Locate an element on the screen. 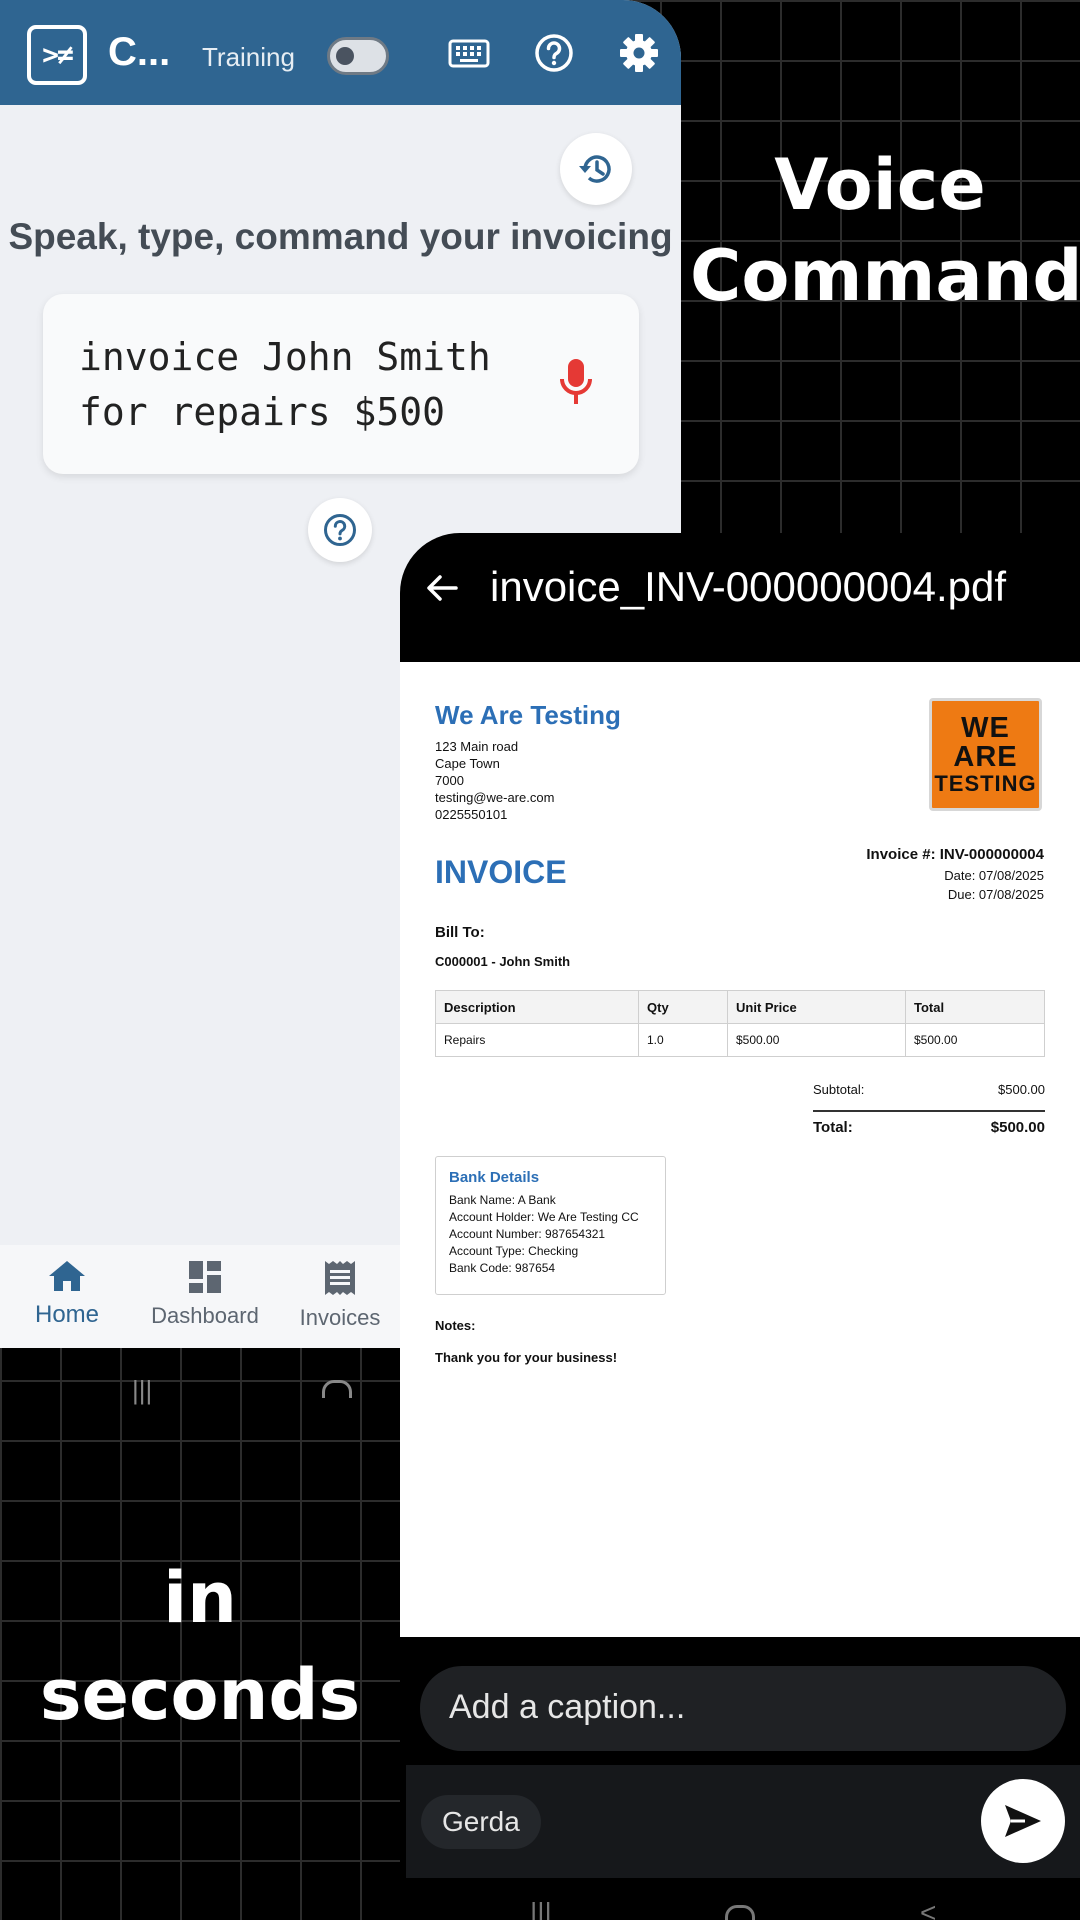 Image resolution: width=1080 pixels, height=1920 pixels. command-input: invoice John Smith for repairs $500 is located at coordinates (304, 385).